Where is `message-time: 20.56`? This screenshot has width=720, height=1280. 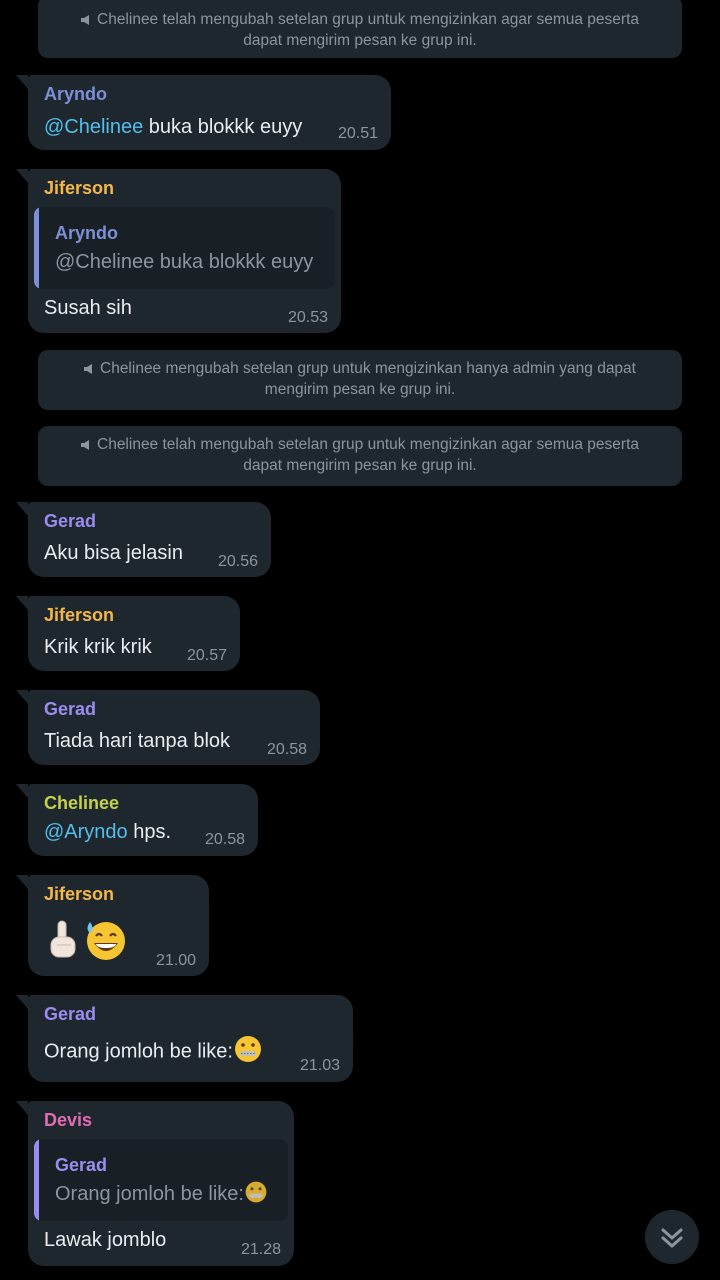 message-time: 20.56 is located at coordinates (237, 561).